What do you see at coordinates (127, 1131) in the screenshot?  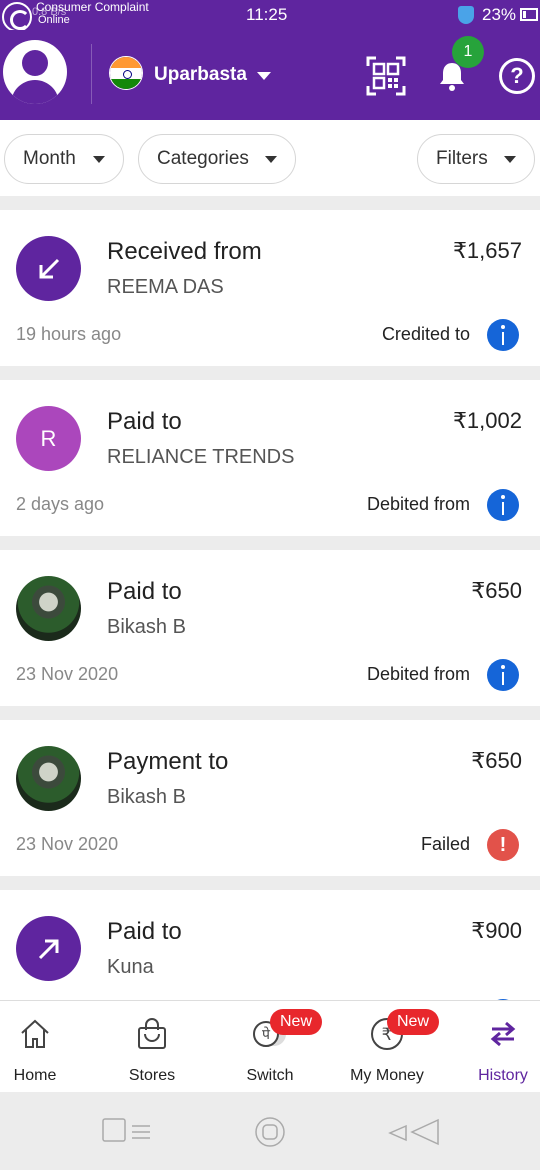 I see `recent-apps-icon` at bounding box center [127, 1131].